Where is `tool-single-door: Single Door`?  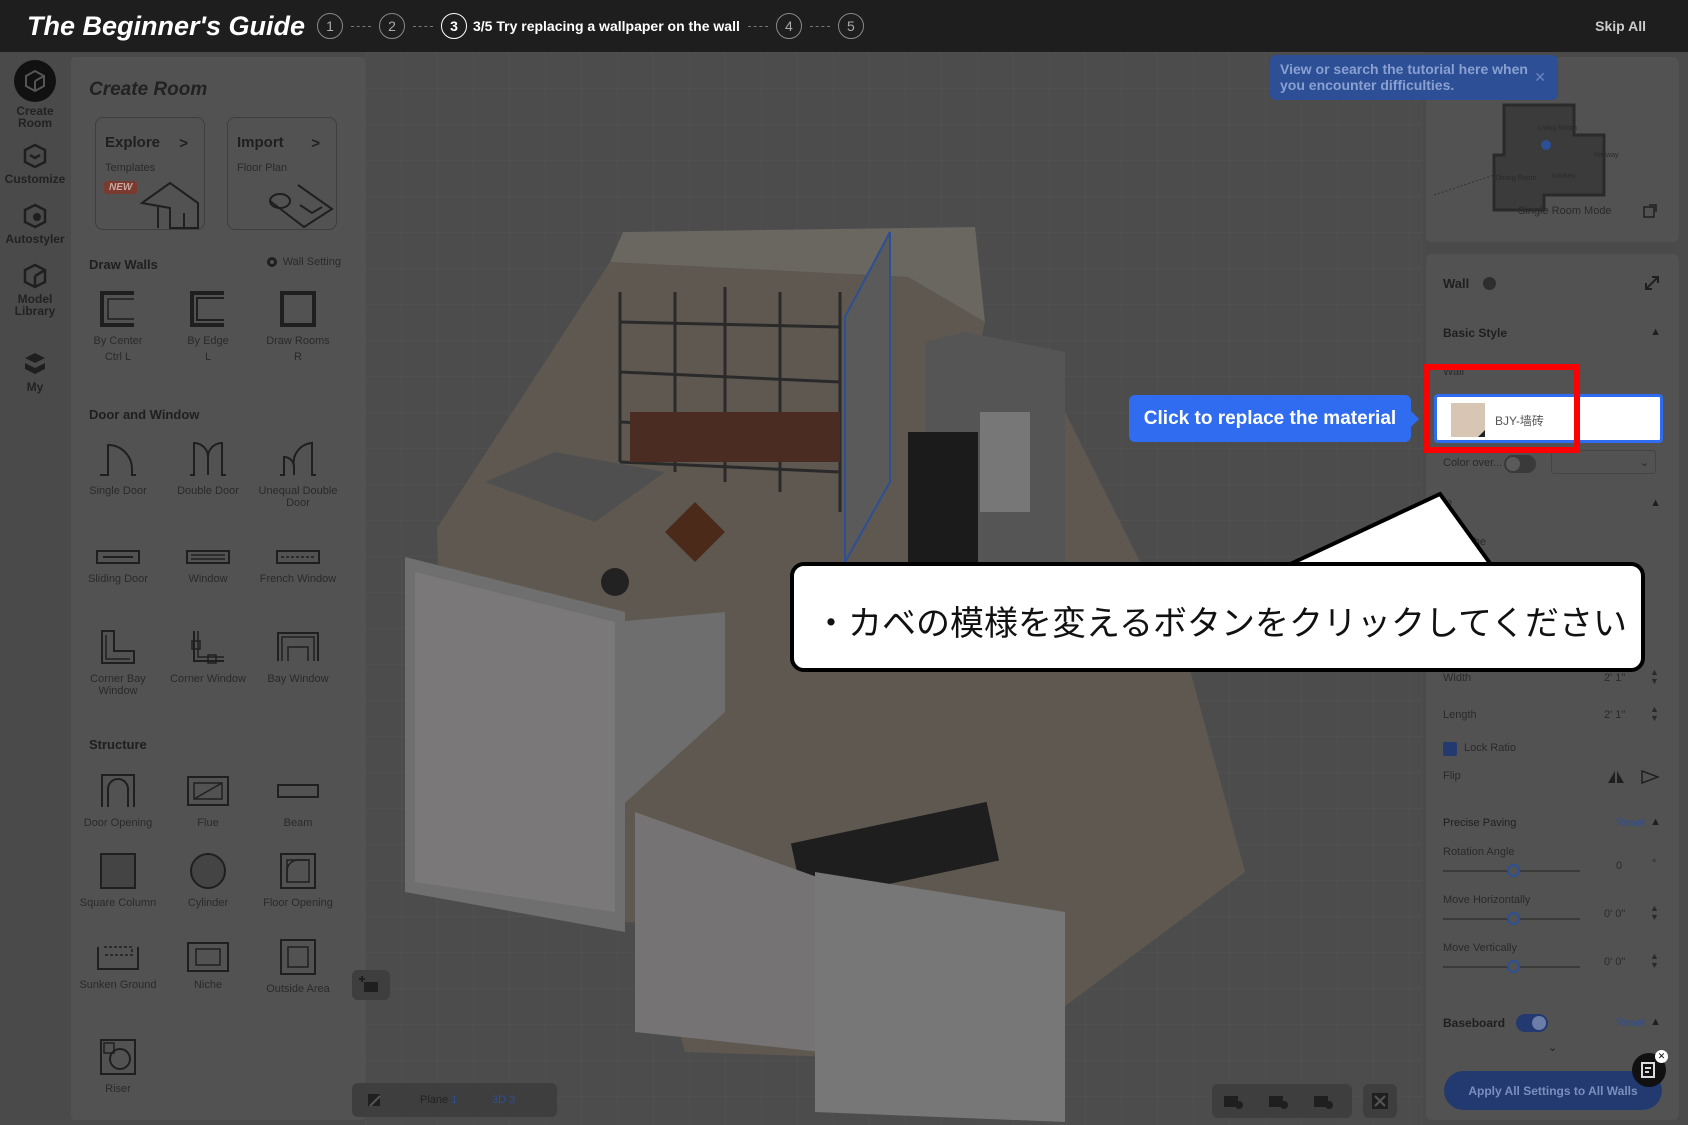 tool-single-door: Single Door is located at coordinates (118, 468).